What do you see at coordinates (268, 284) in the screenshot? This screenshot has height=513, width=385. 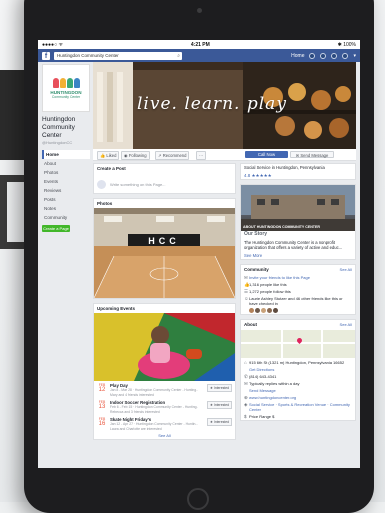 I see `likes-count: 1,316 people like this` at bounding box center [268, 284].